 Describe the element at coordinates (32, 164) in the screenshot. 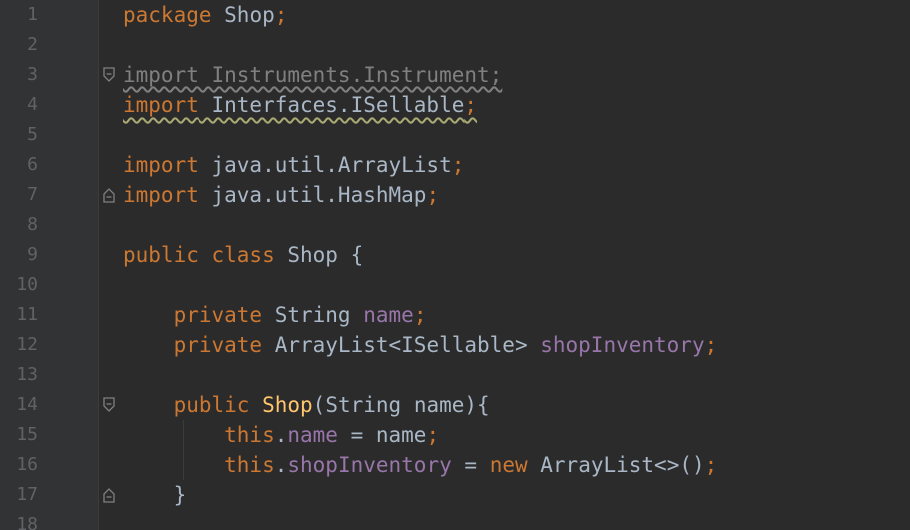

I see `line-number: 6` at that location.